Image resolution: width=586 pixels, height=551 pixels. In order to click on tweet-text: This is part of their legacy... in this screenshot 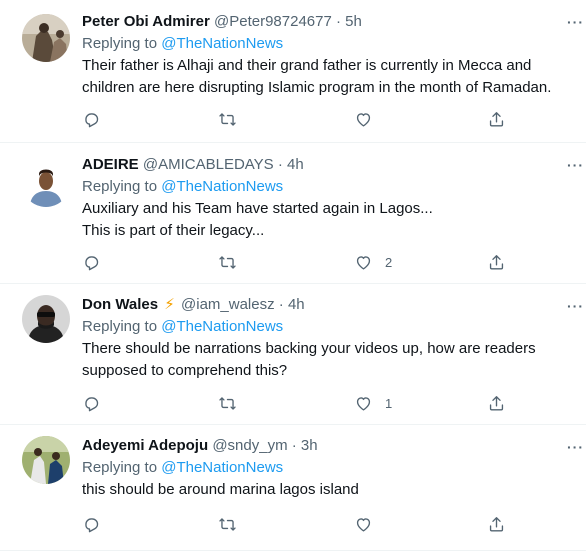, I will do `click(173, 230)`.